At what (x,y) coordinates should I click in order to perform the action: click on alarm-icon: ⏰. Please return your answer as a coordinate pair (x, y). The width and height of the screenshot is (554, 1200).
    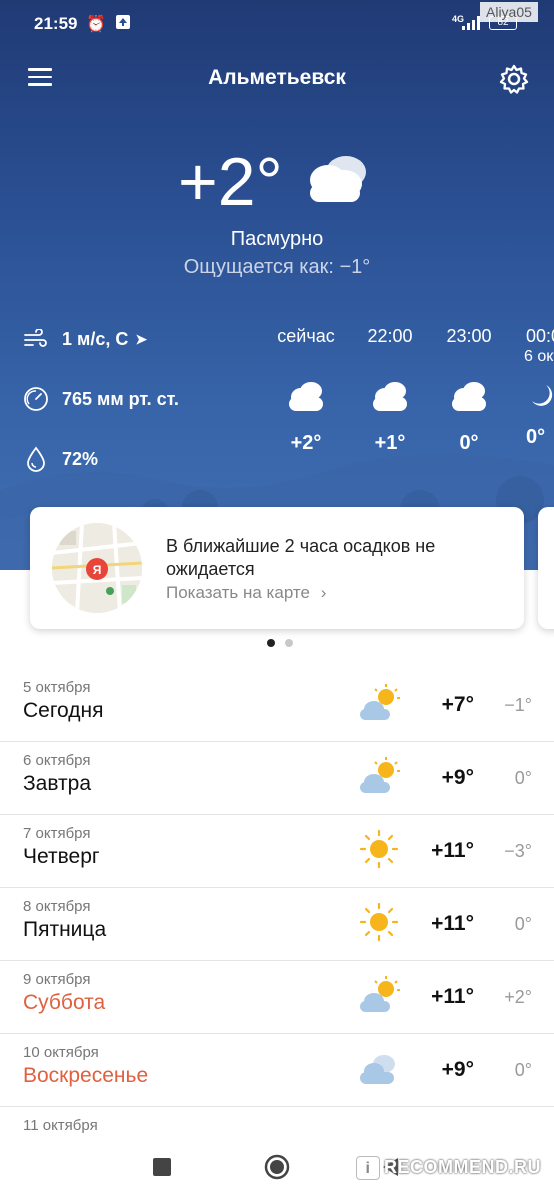
    Looking at the image, I should click on (96, 24).